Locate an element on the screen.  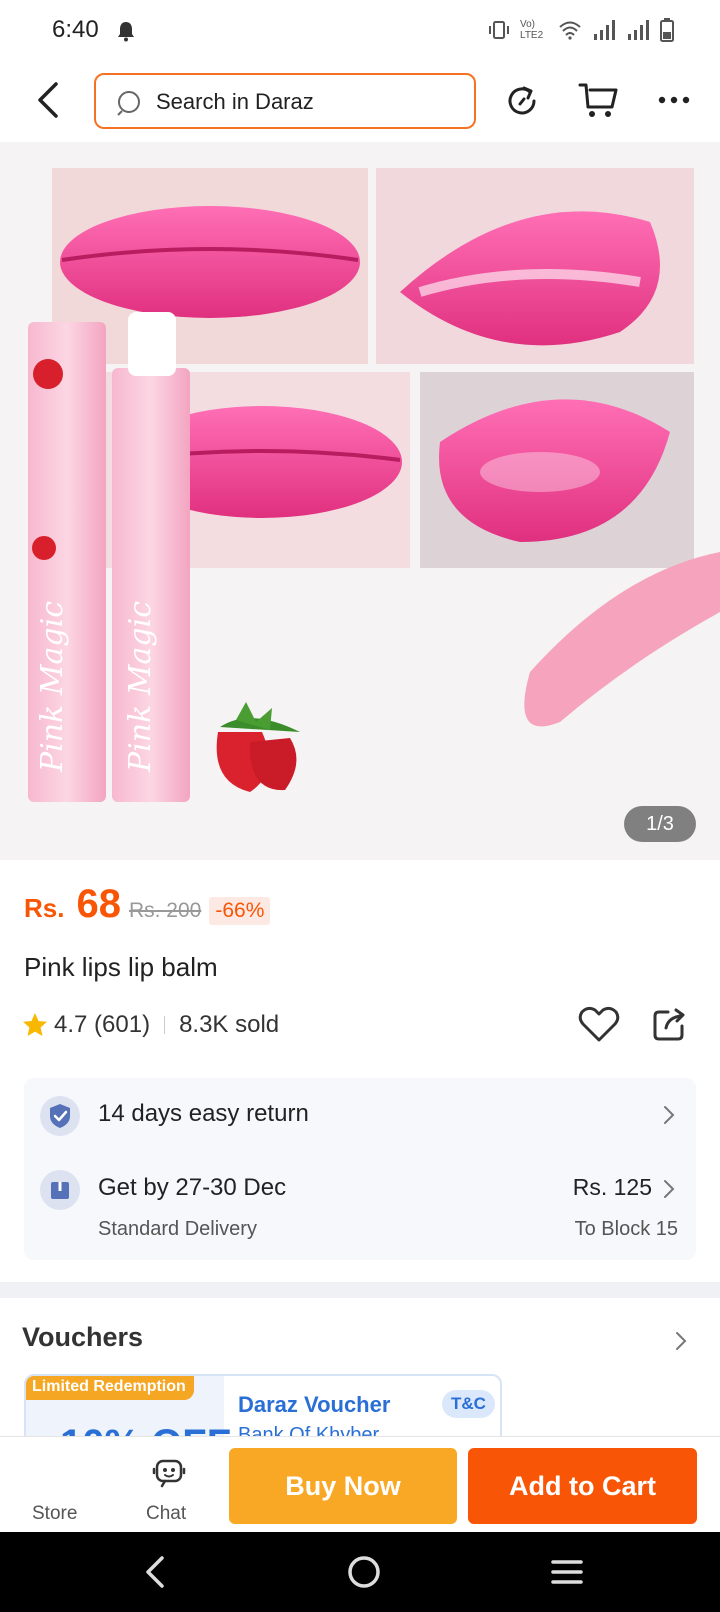
search-placeholder: Search in Daraz is located at coordinates (235, 101).